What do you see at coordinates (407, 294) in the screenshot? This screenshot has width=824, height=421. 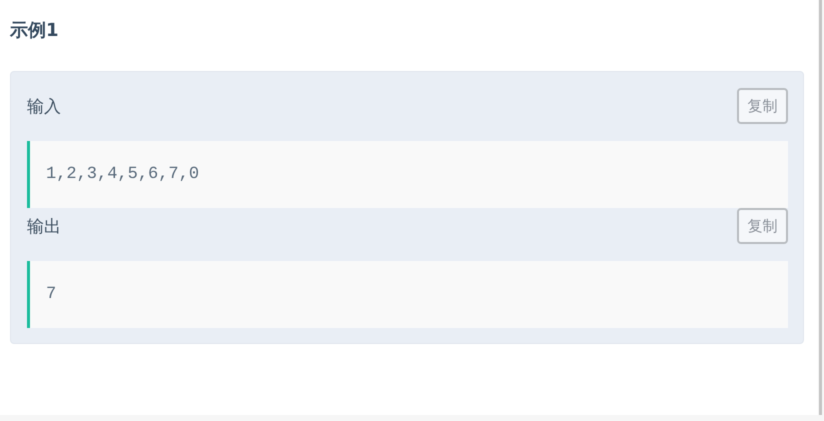 I see `code-block: 7` at bounding box center [407, 294].